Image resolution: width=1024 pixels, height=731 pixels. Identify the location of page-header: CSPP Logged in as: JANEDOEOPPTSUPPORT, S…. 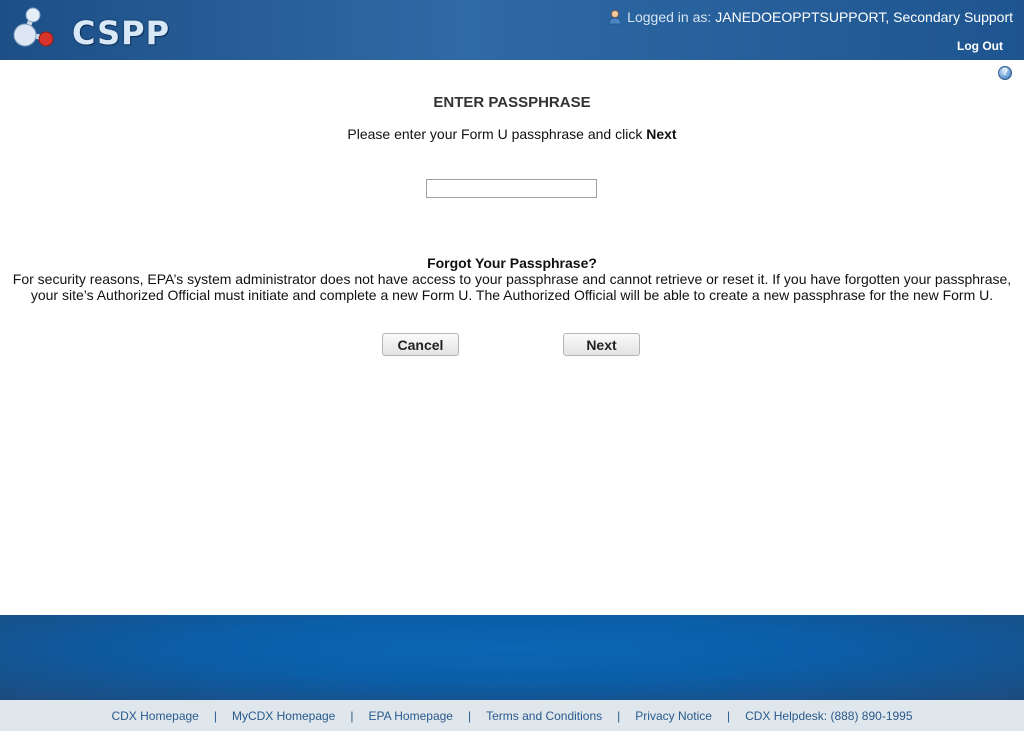
(512, 30).